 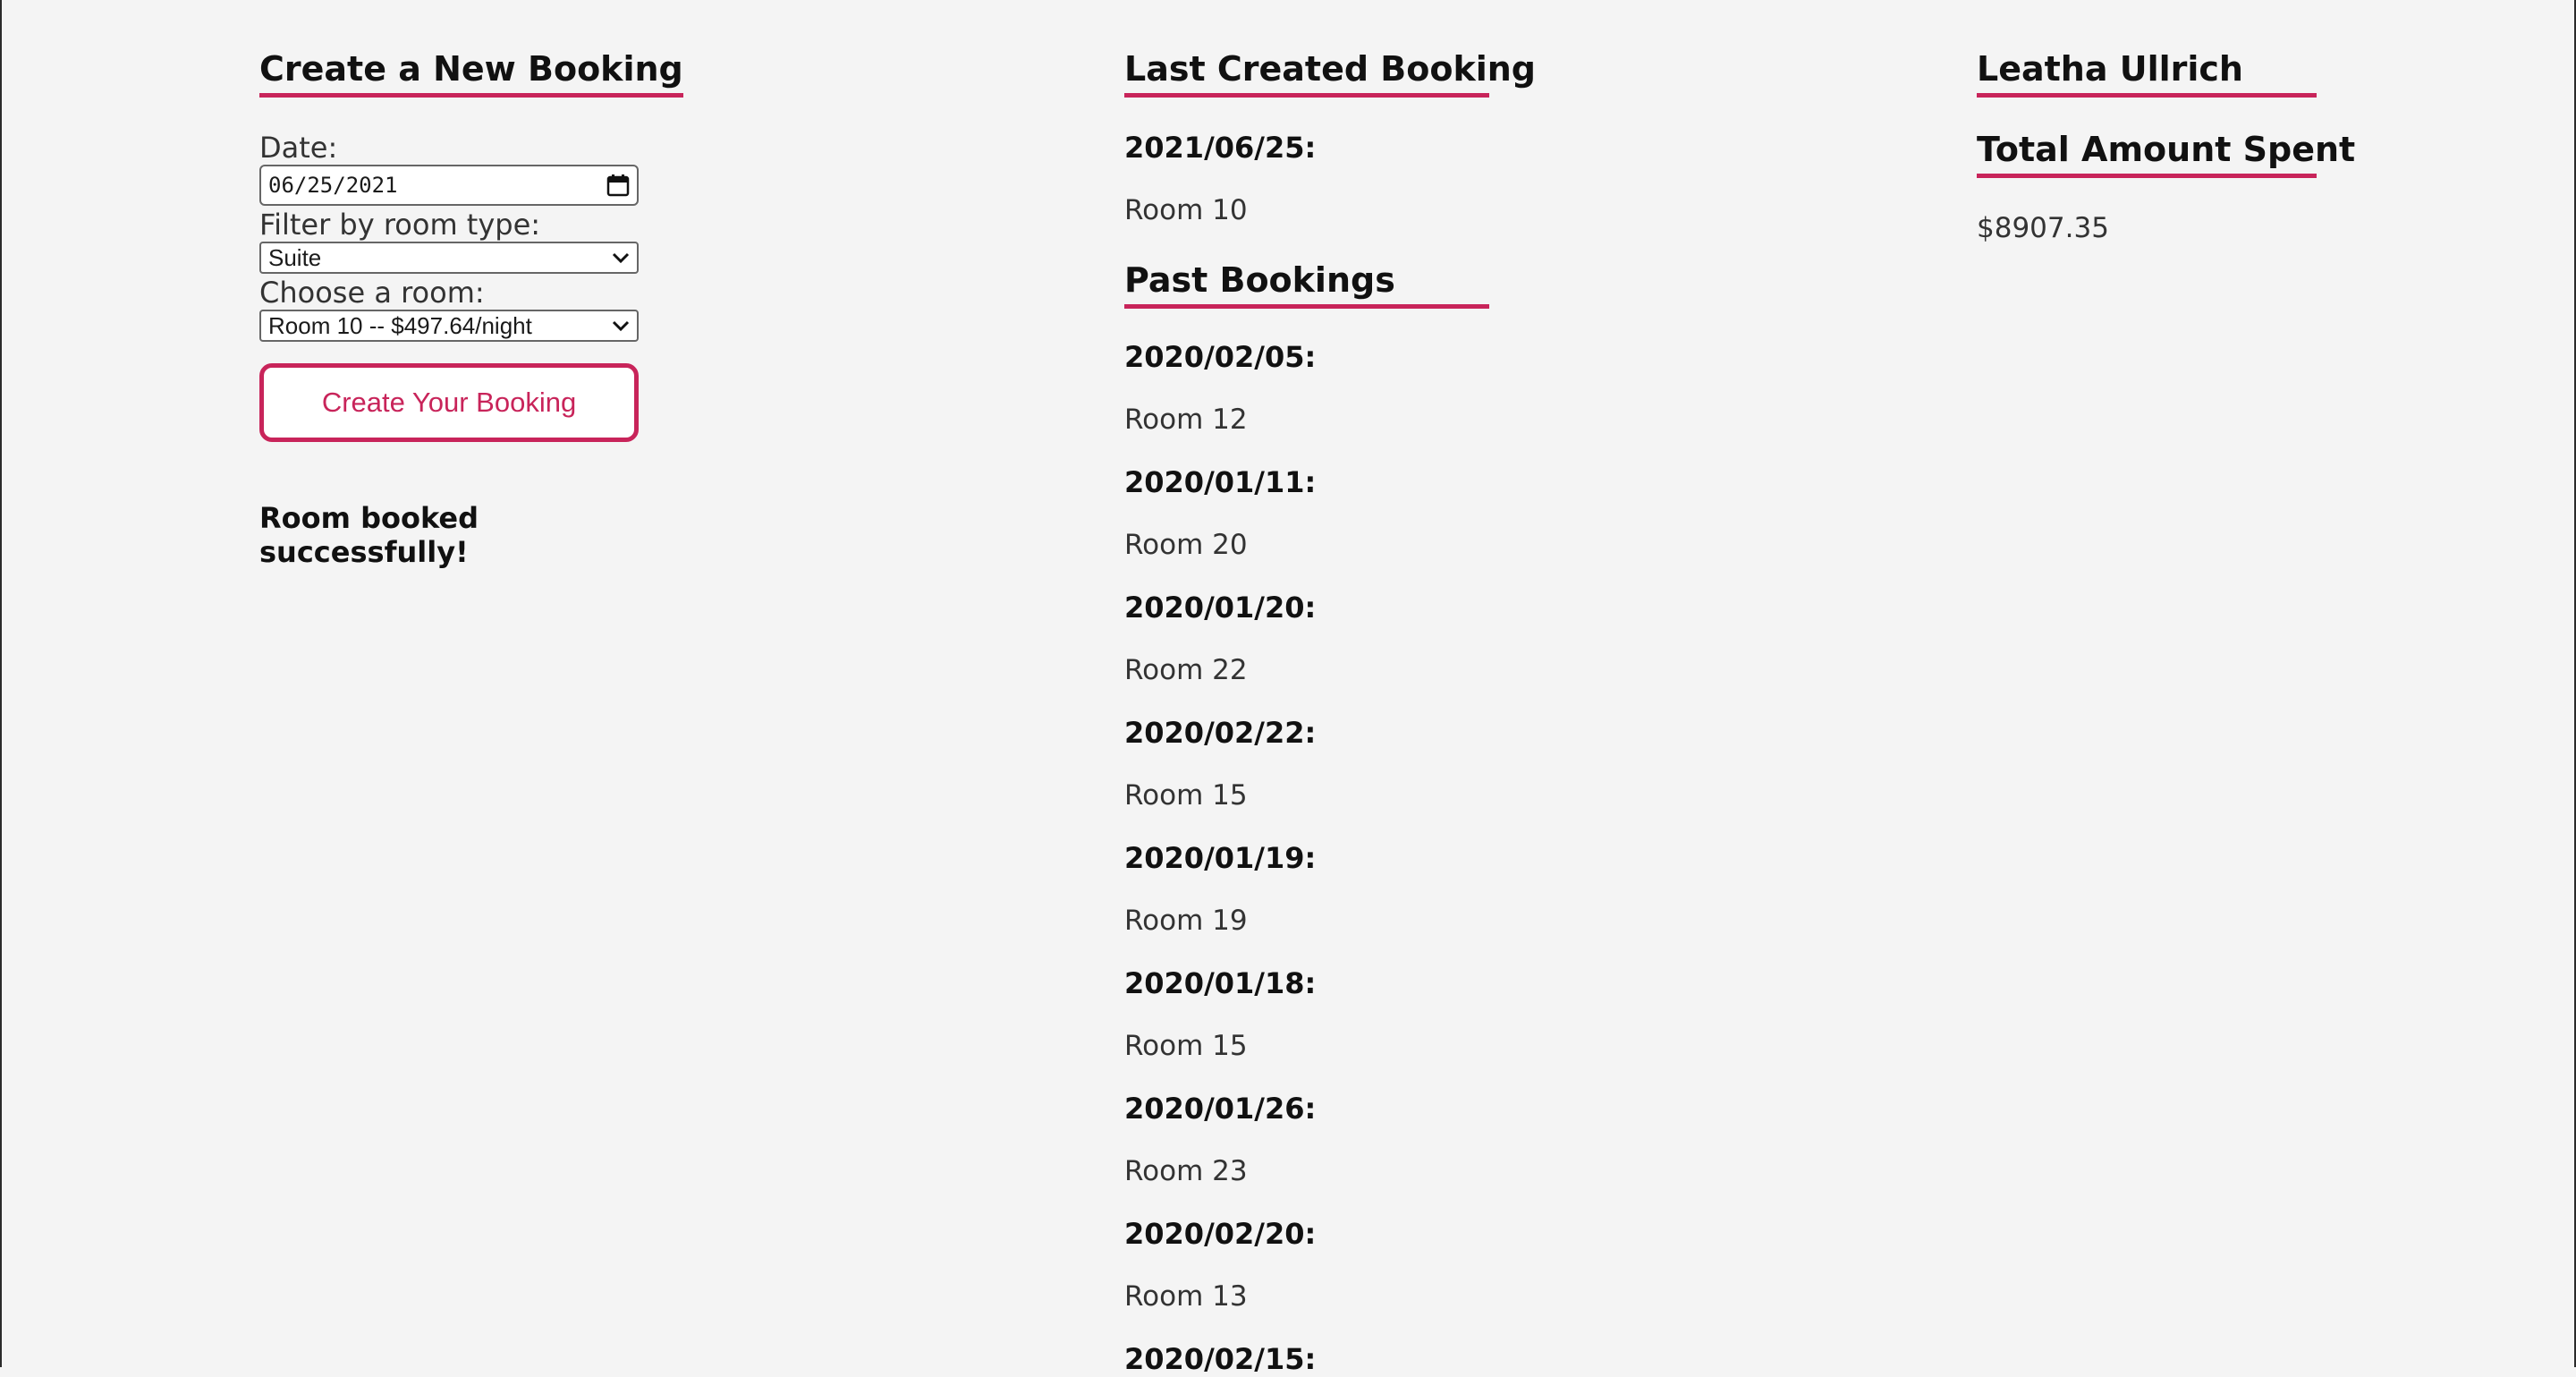 What do you see at coordinates (1330, 72) in the screenshot?
I see `last-booking-title: Last Created Booking` at bounding box center [1330, 72].